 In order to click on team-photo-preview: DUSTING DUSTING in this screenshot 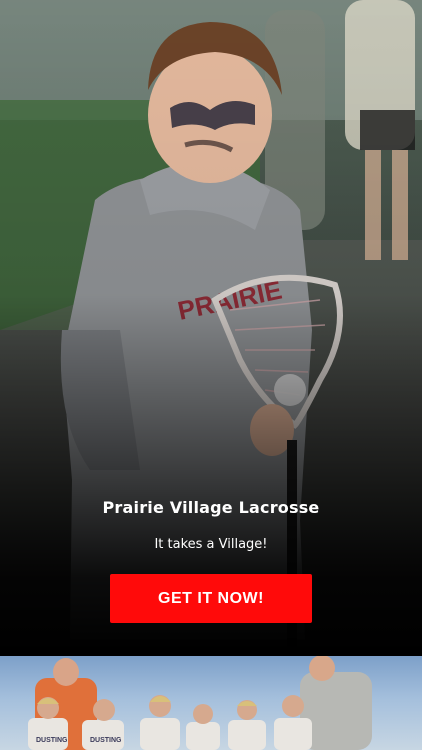, I will do `click(211, 703)`.